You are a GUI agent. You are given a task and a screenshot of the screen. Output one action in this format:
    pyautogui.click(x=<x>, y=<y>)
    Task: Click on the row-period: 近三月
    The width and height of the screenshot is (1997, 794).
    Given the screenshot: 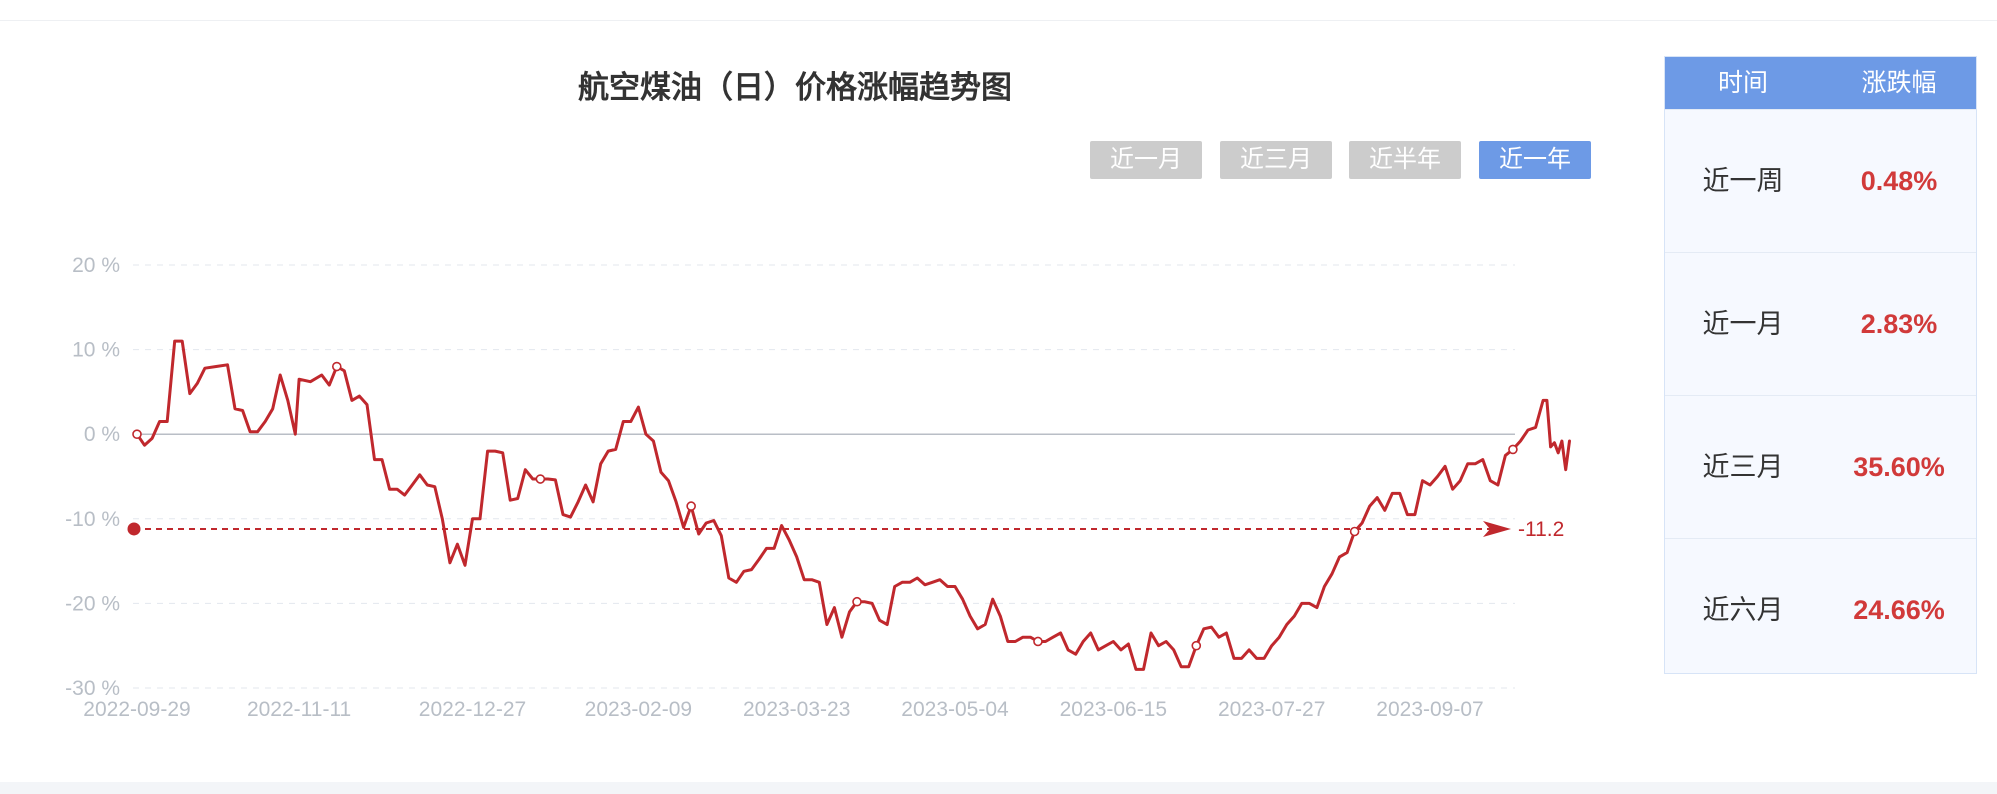 What is the action you would take?
    pyautogui.click(x=1743, y=467)
    